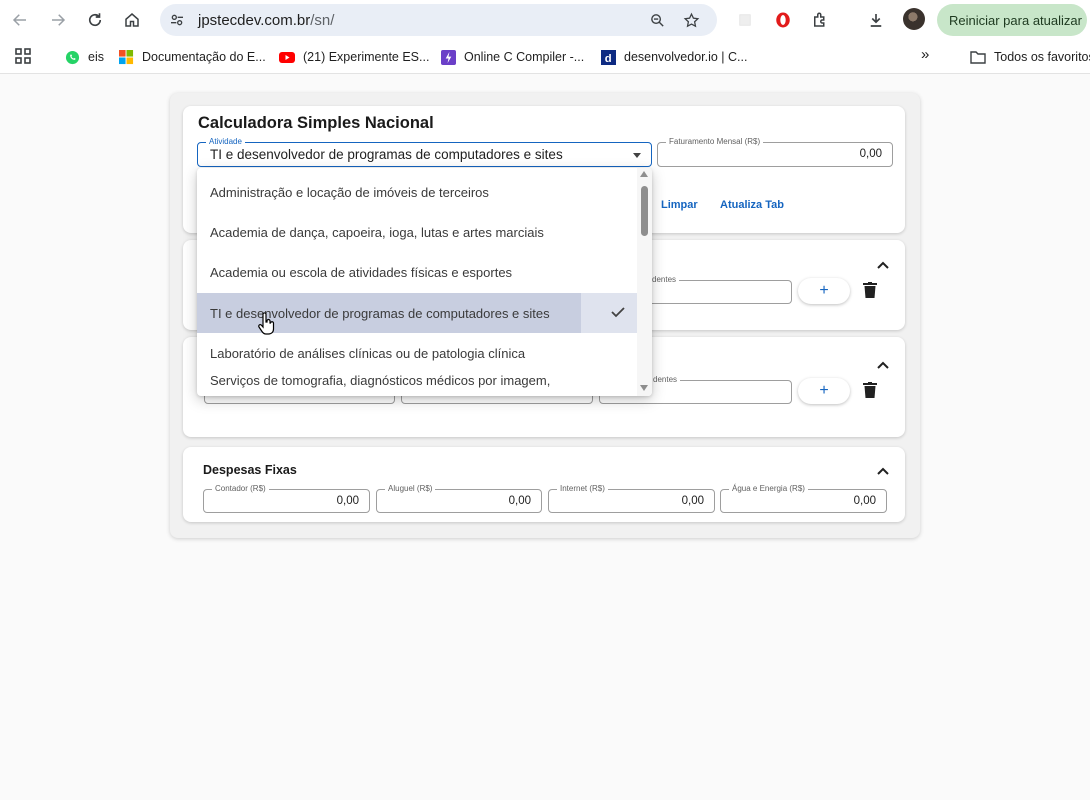 Image resolution: width=1090 pixels, height=800 pixels. Describe the element at coordinates (1042, 57) in the screenshot. I see `bookmark-label: Todos os favoritos` at that location.